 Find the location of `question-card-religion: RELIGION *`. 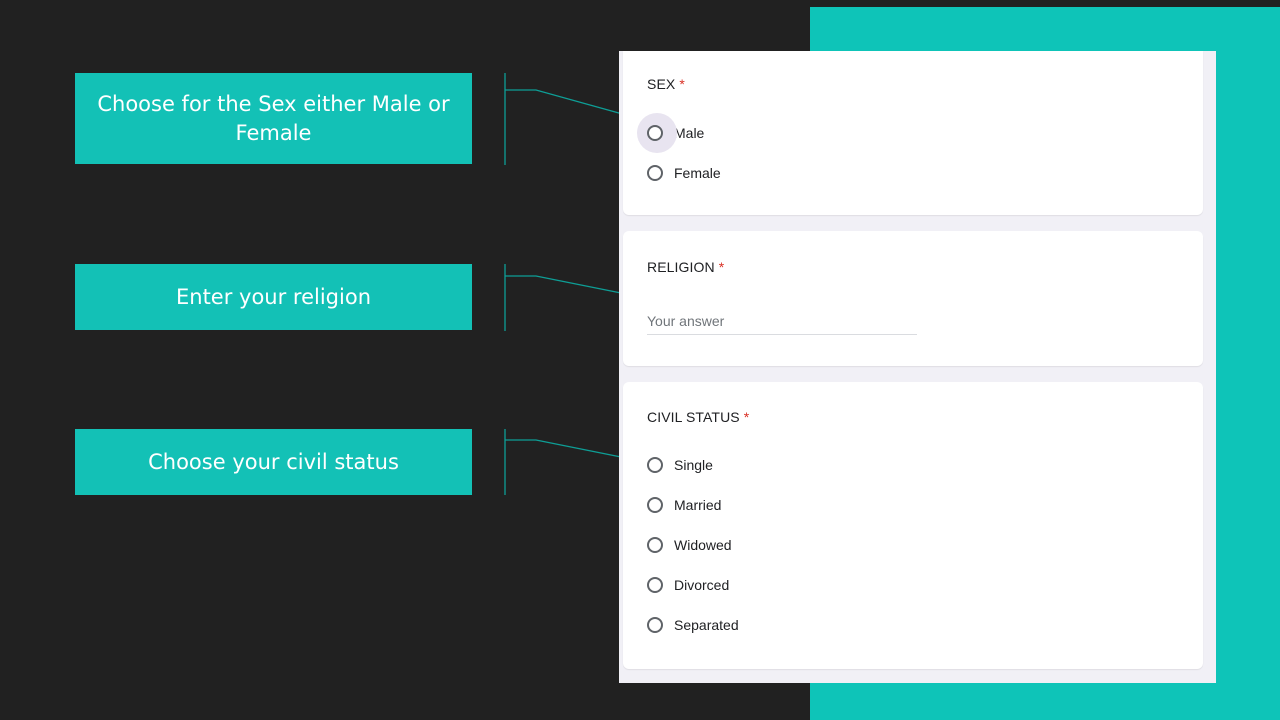

question-card-religion: RELIGION * is located at coordinates (913, 298).